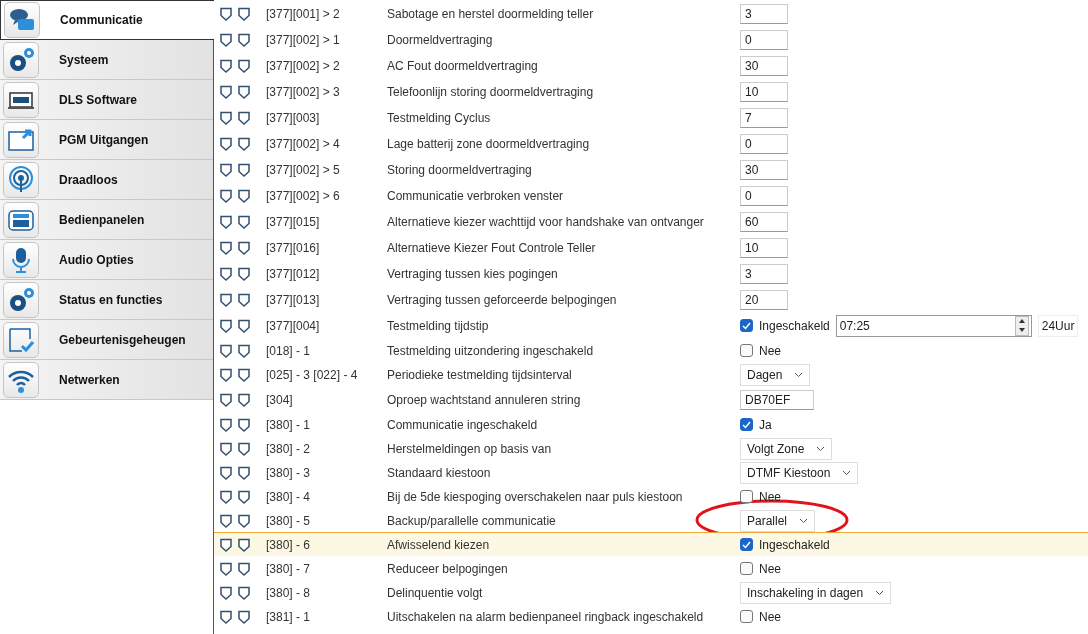 The width and height of the screenshot is (1088, 634). I want to click on sidebar-item: Bedienpanelen, so click(106, 220).